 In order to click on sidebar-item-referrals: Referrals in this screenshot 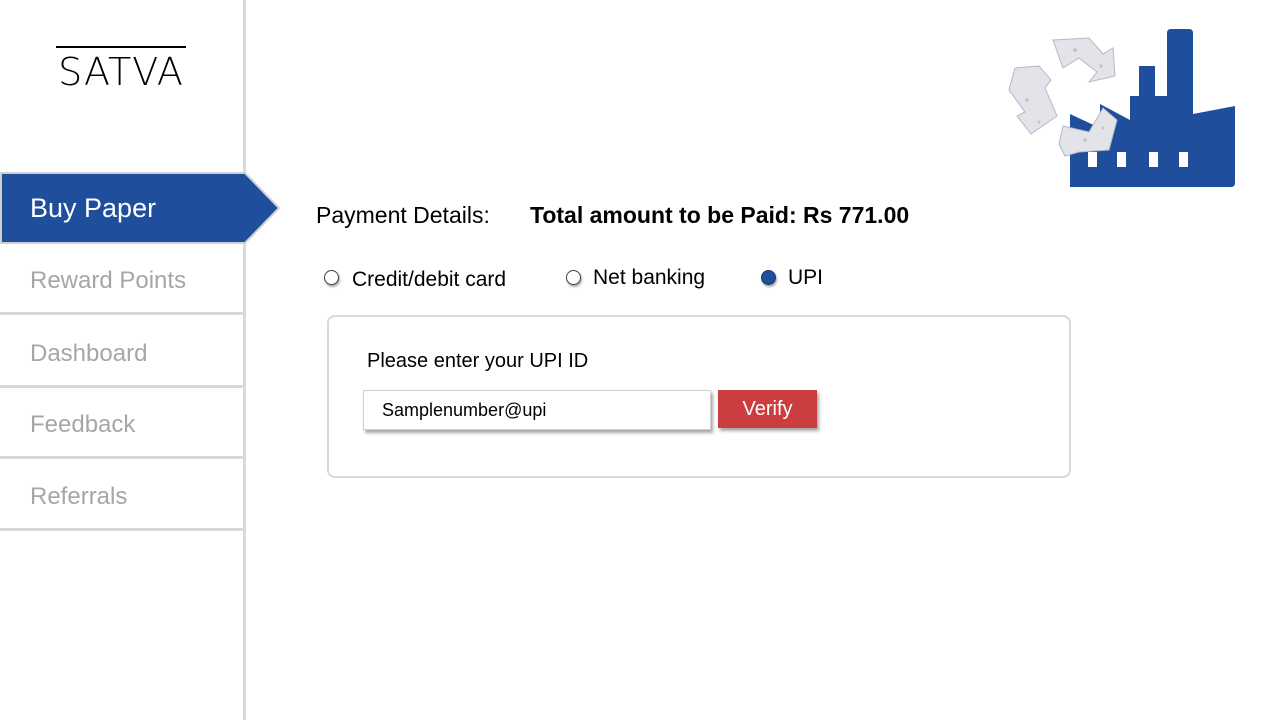, I will do `click(121, 496)`.